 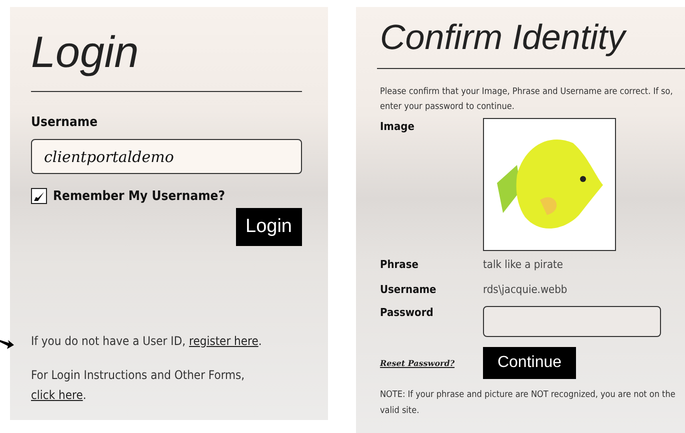 What do you see at coordinates (431, 363) in the screenshot?
I see `reset-password-link: Reset Password?` at bounding box center [431, 363].